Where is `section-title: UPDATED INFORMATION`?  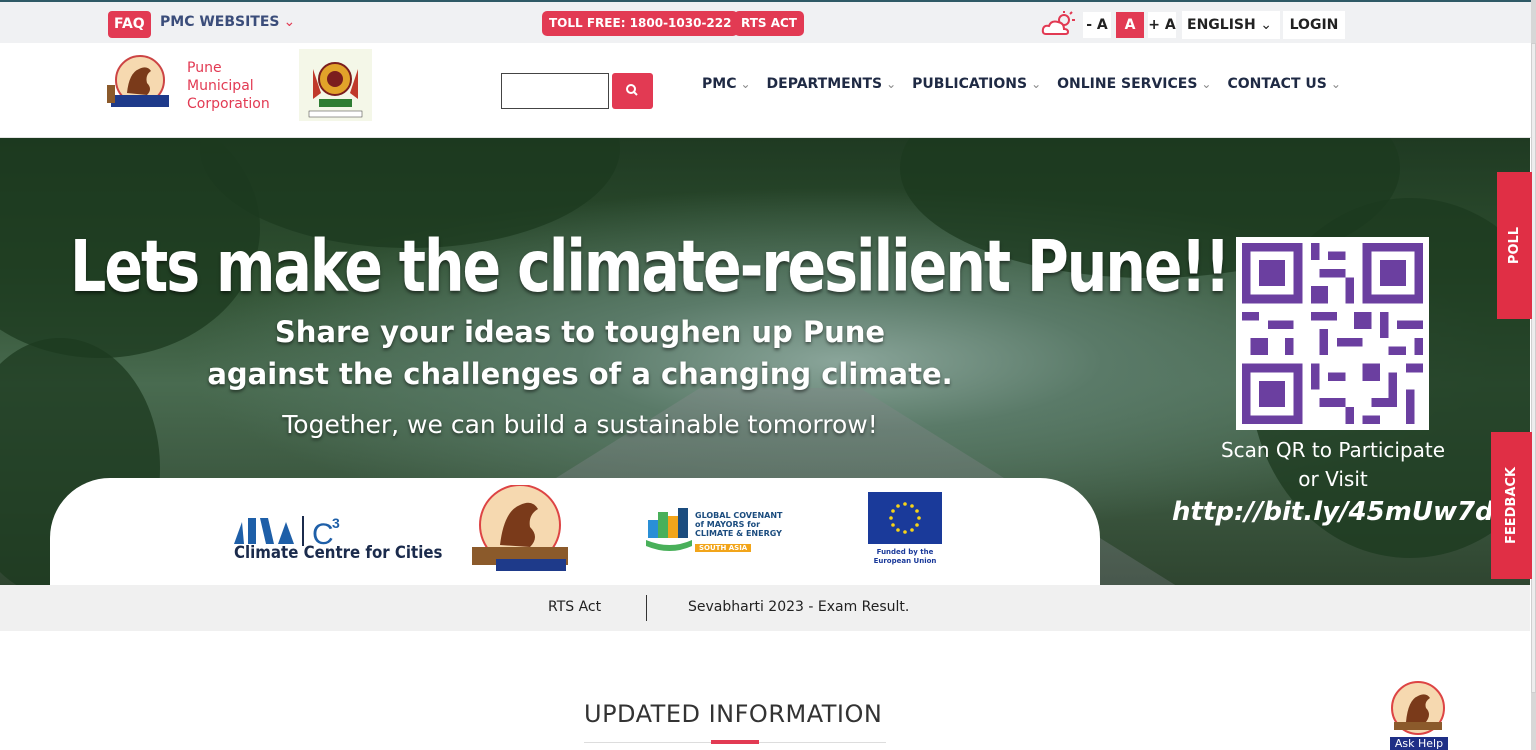 section-title: UPDATED INFORMATION is located at coordinates (733, 714).